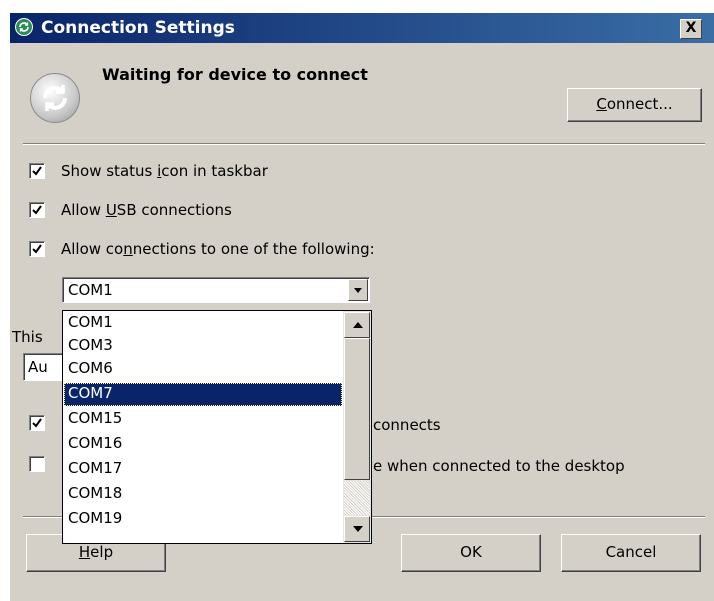 This screenshot has height=601, width=714. I want to click on partial-desktop-label: e when connected to the desktop, so click(499, 466).